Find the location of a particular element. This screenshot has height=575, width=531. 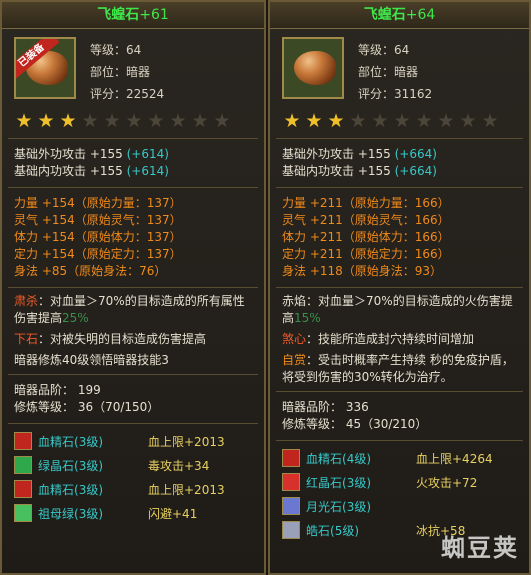

star-rating: ★ ★ ★ ★ ★ ★ ★ ★ ★ ★ is located at coordinates (133, 123).